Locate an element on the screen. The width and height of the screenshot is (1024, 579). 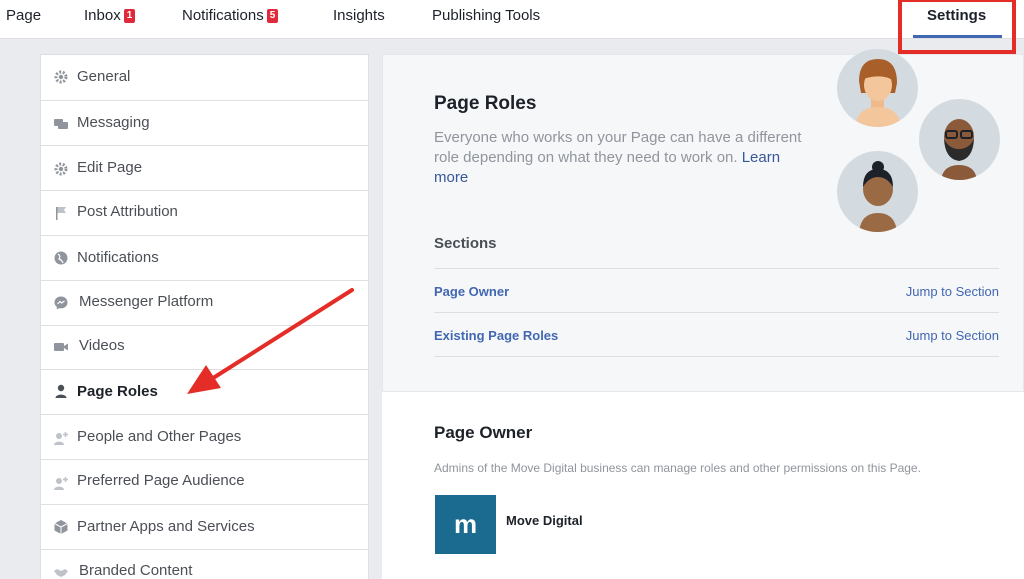
nav-tab-page-label: Page is located at coordinates (24, 15).